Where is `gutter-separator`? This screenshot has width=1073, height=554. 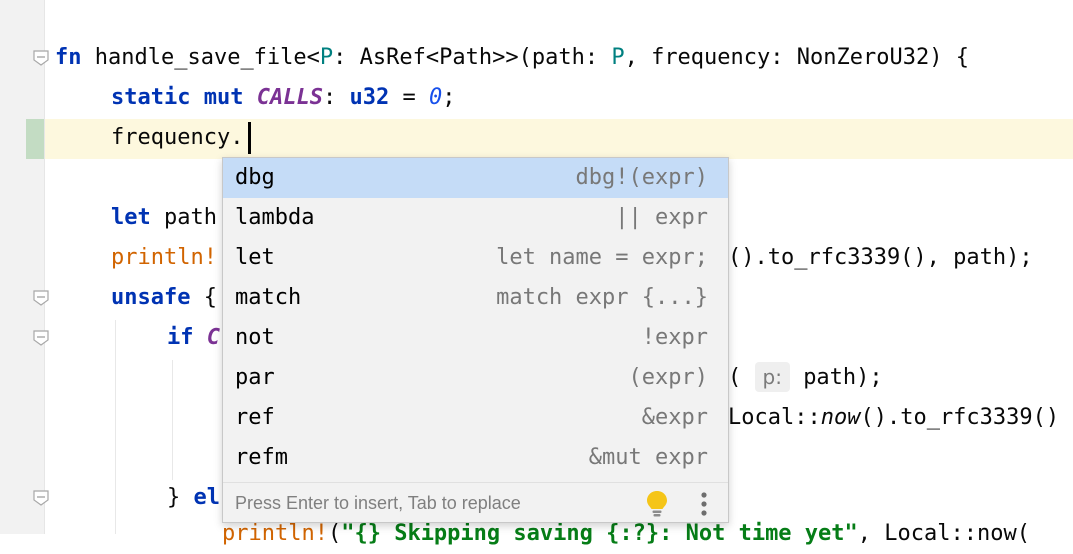
gutter-separator is located at coordinates (44, 267).